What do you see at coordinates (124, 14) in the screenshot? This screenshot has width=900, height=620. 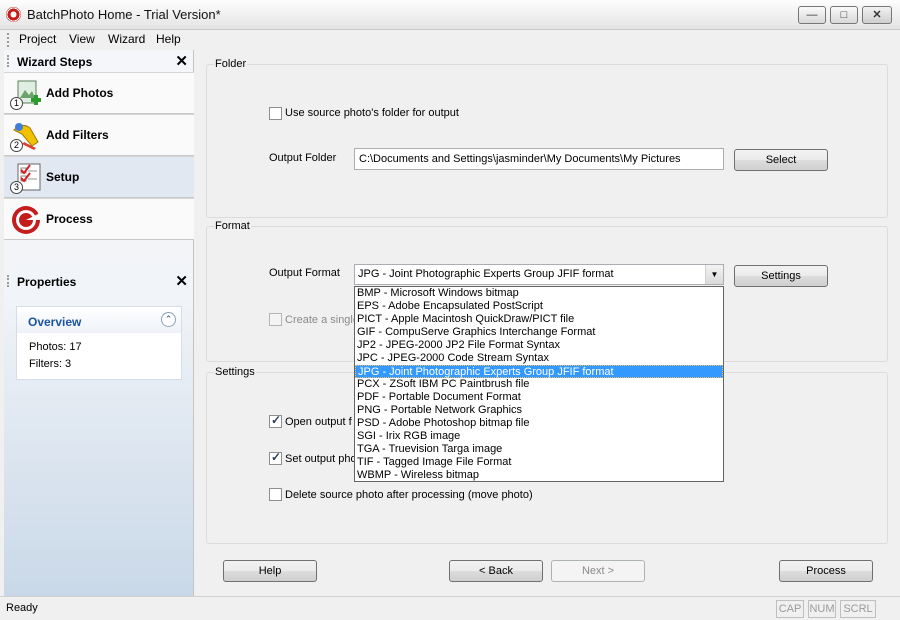 I see `window-title: BatchPhoto Home - Trial Version*` at bounding box center [124, 14].